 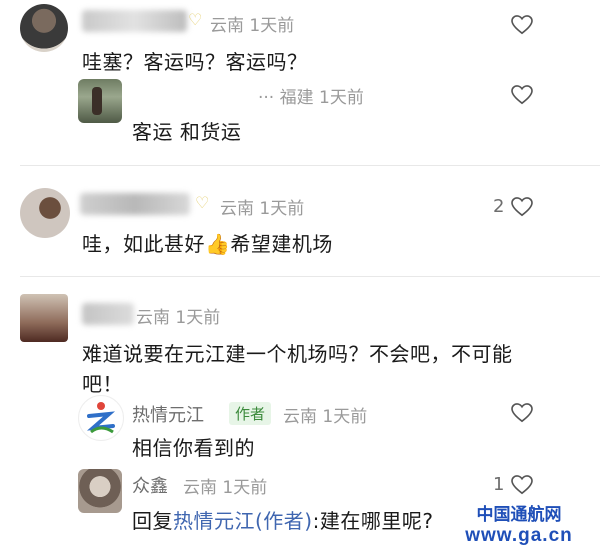 I want to click on reply-meta: ··· 福建 1天前, so click(x=311, y=98).